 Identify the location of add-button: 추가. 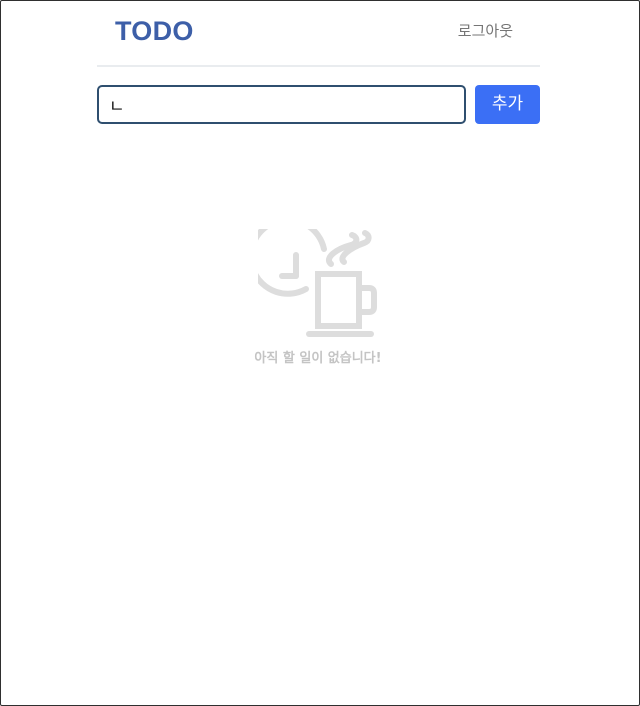
(507, 104).